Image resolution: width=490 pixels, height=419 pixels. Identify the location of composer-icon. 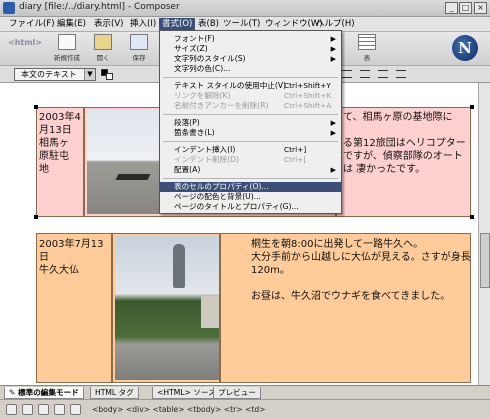
(43, 409).